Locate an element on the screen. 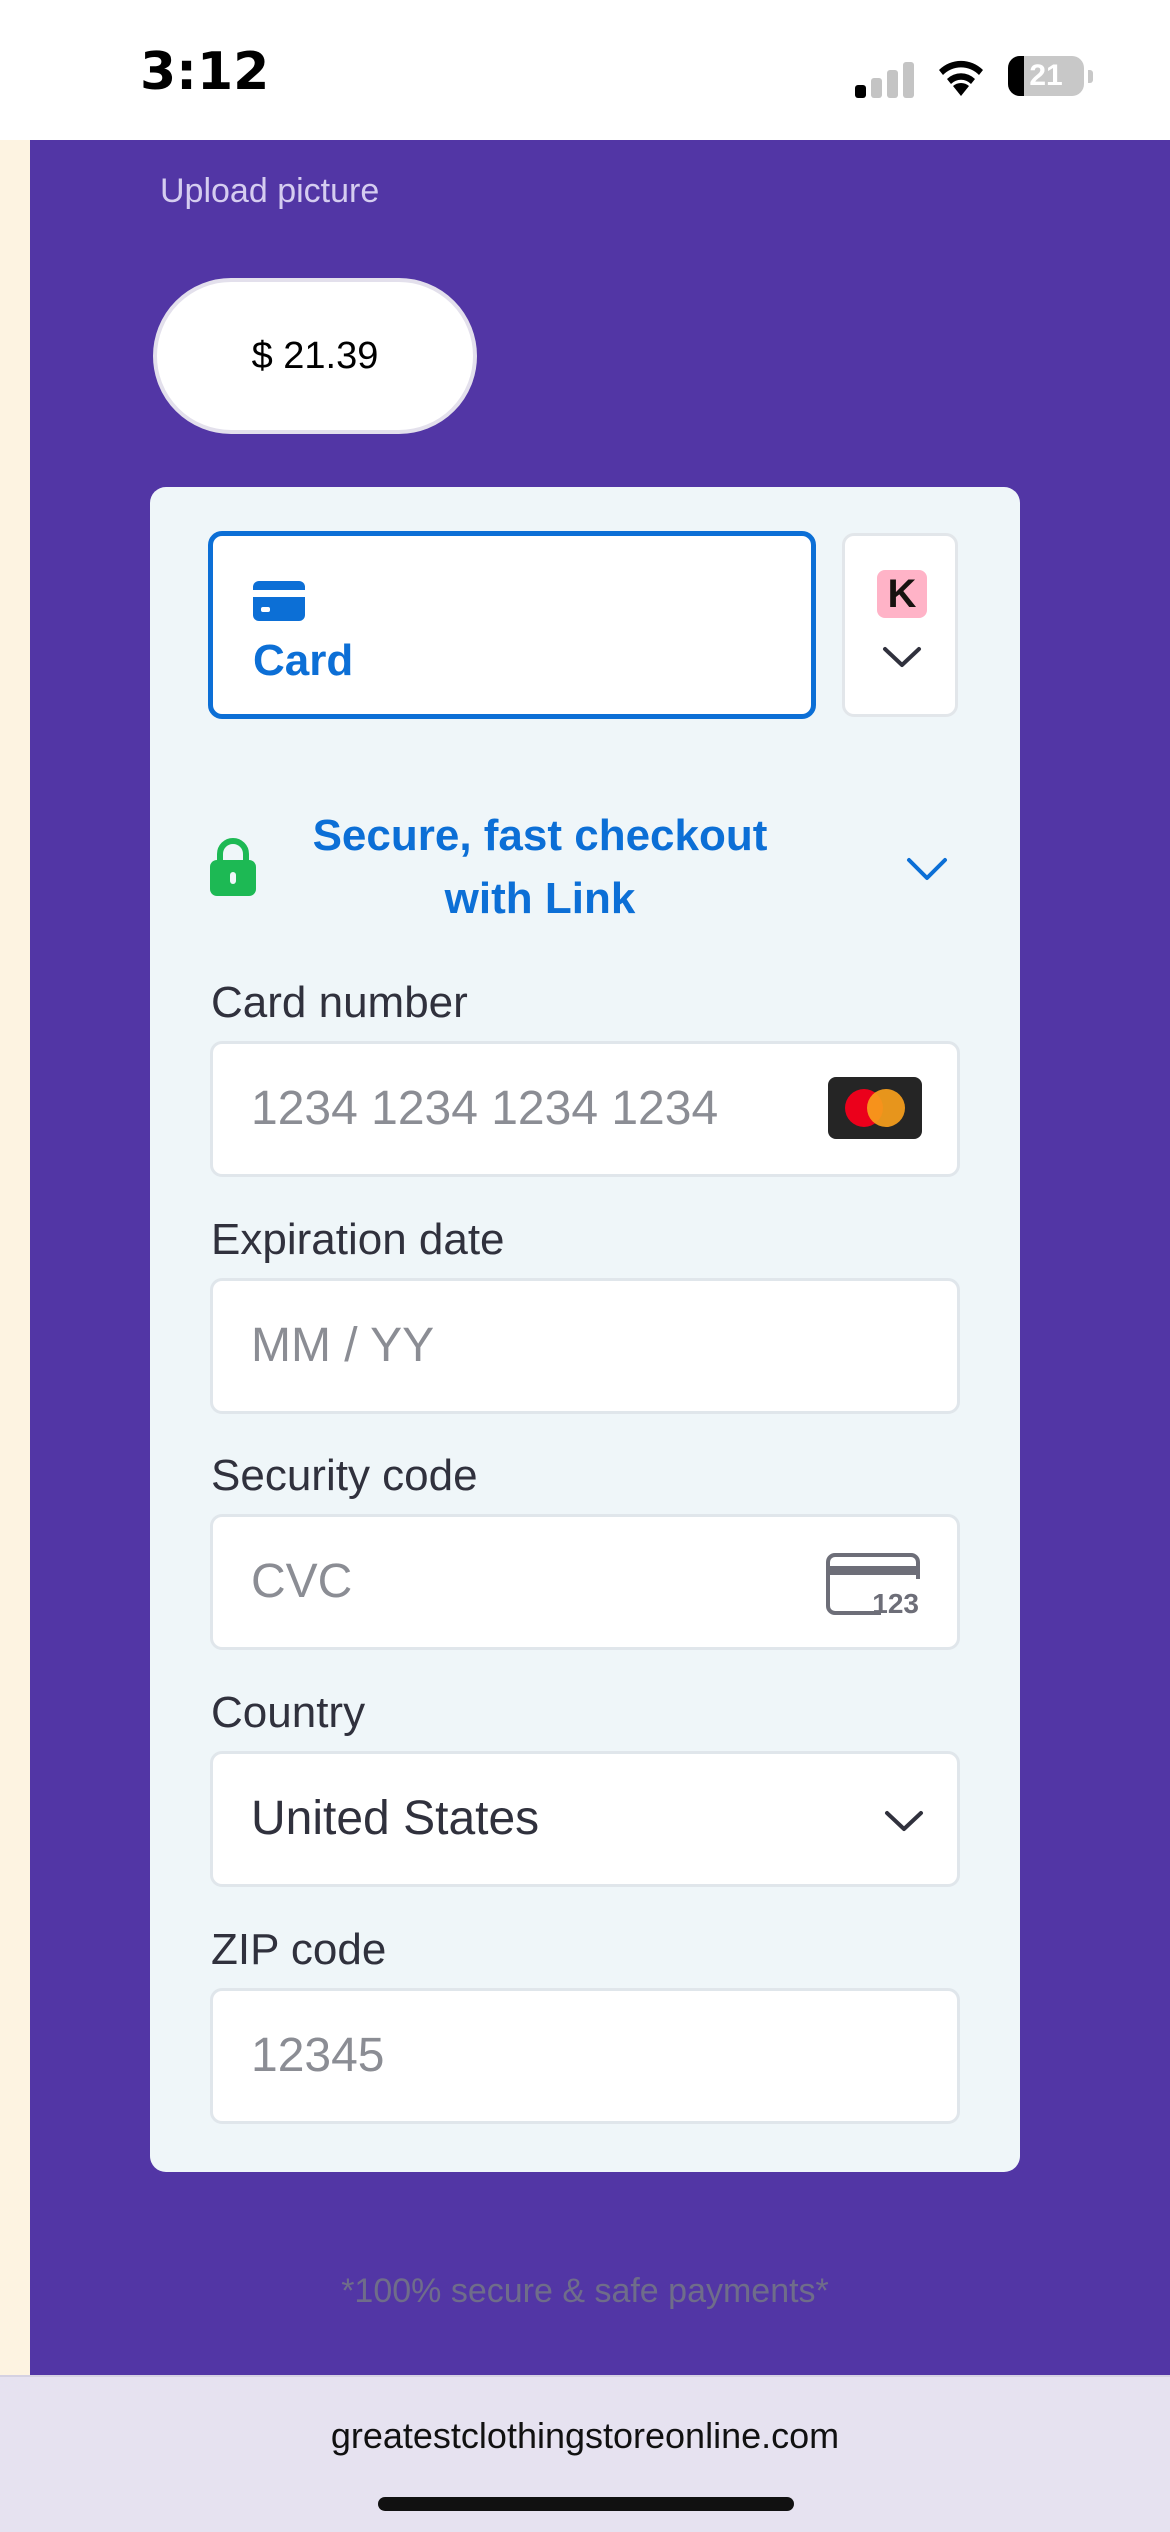 The width and height of the screenshot is (1170, 2532). card-number-label: Card number is located at coordinates (339, 1002).